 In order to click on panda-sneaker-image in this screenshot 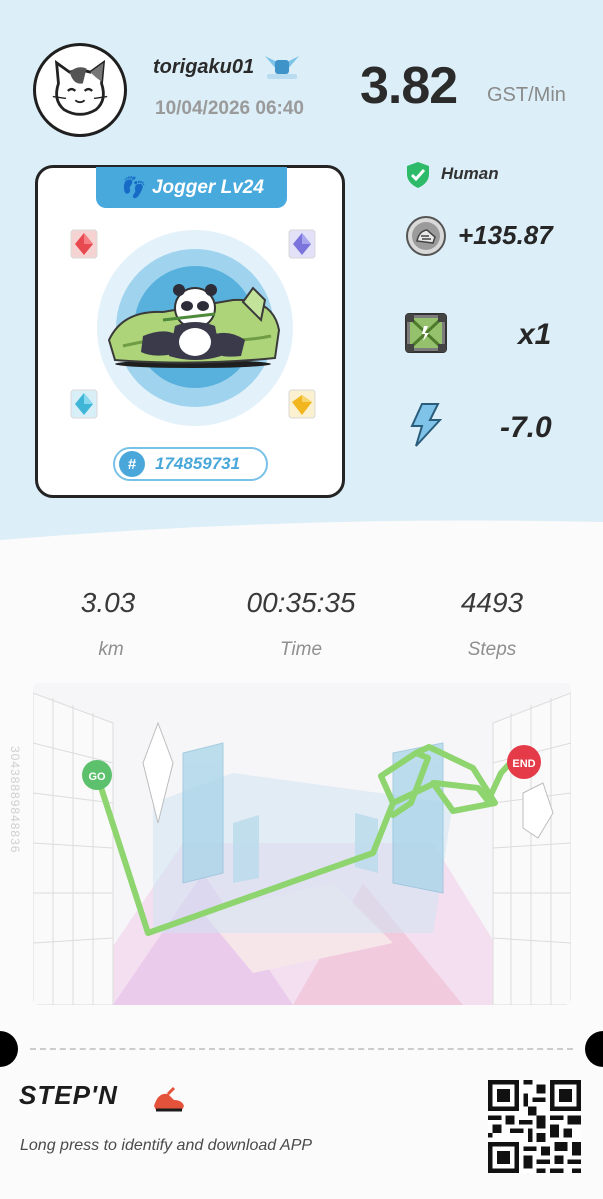, I will do `click(194, 326)`.